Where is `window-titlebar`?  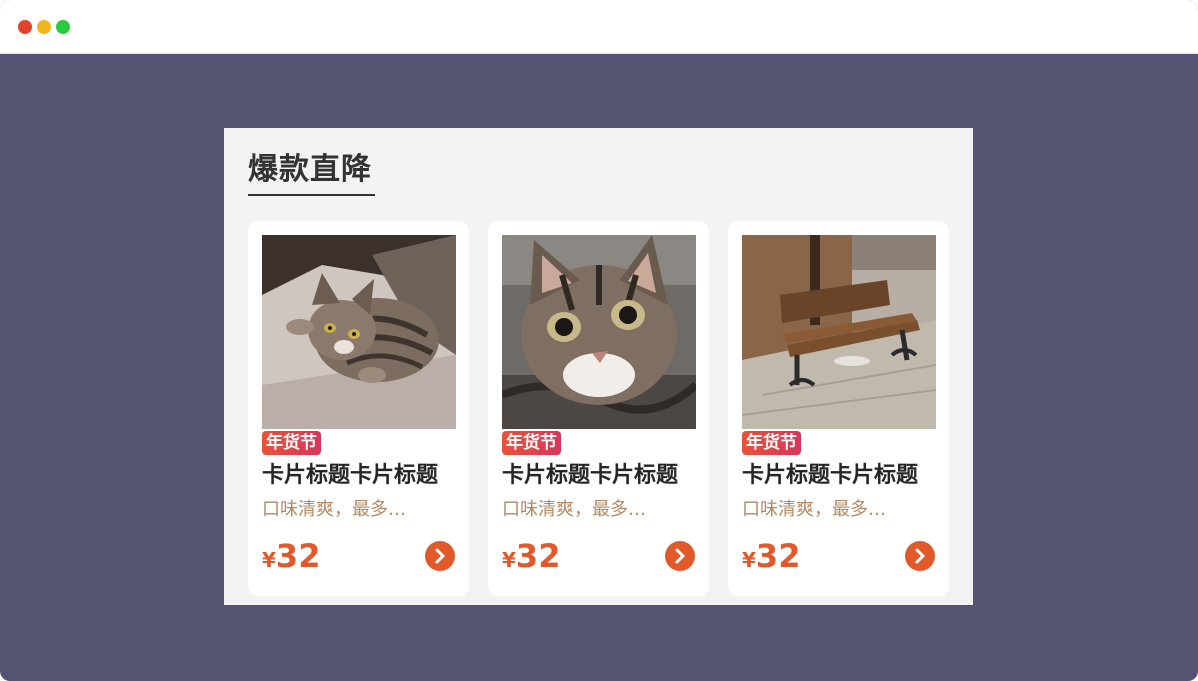 window-titlebar is located at coordinates (599, 27).